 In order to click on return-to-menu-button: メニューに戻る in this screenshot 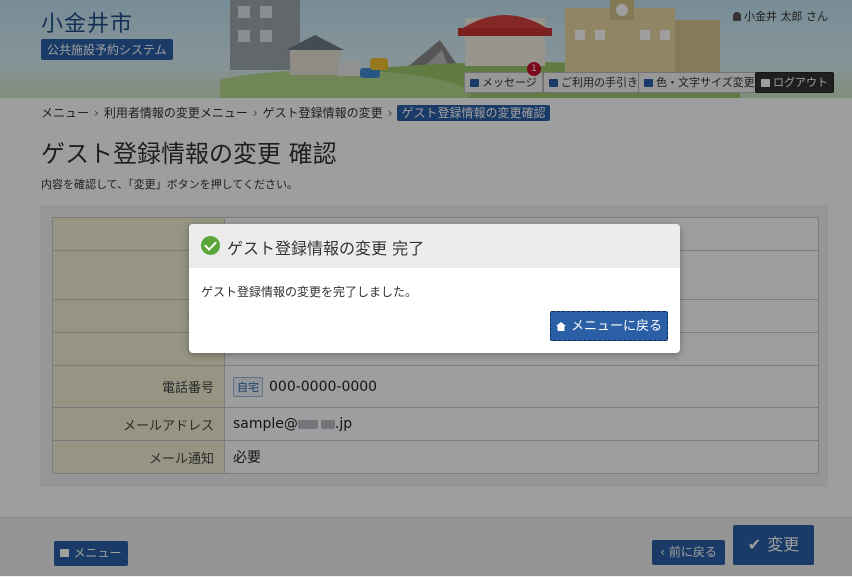, I will do `click(609, 326)`.